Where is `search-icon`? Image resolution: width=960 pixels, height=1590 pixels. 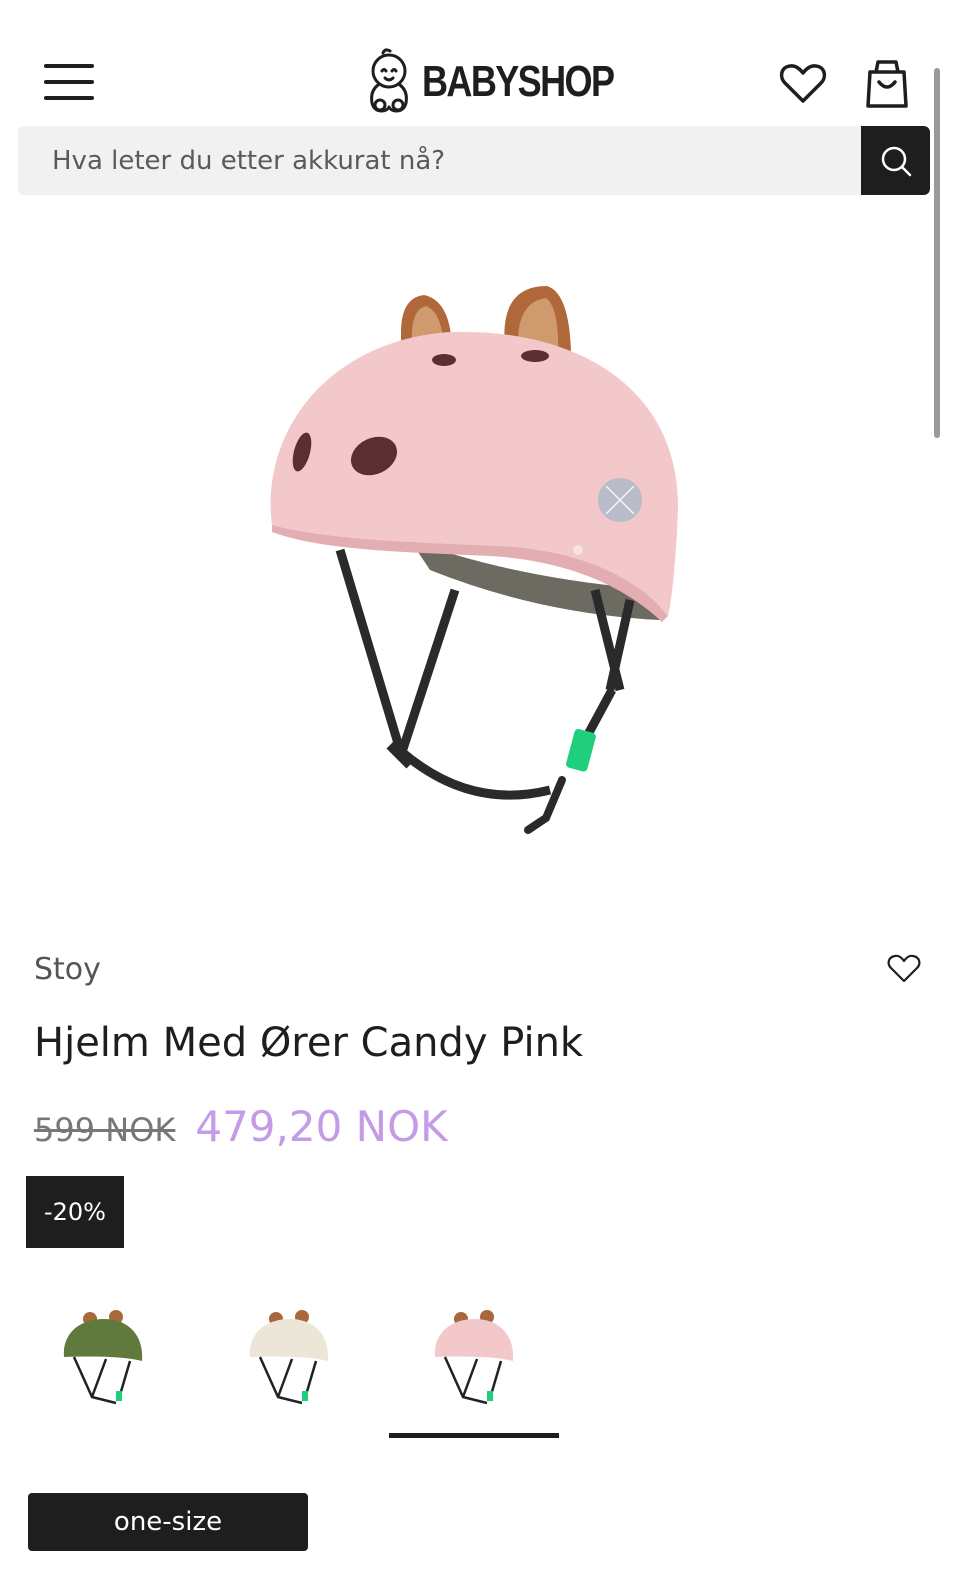 search-icon is located at coordinates (896, 161).